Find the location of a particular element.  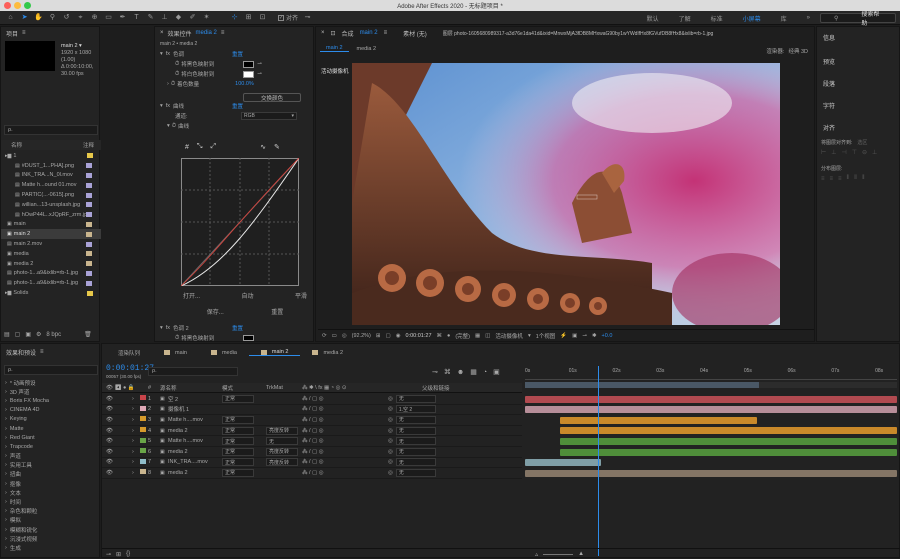

home-icon: ⌂ is located at coordinates (10, 17).